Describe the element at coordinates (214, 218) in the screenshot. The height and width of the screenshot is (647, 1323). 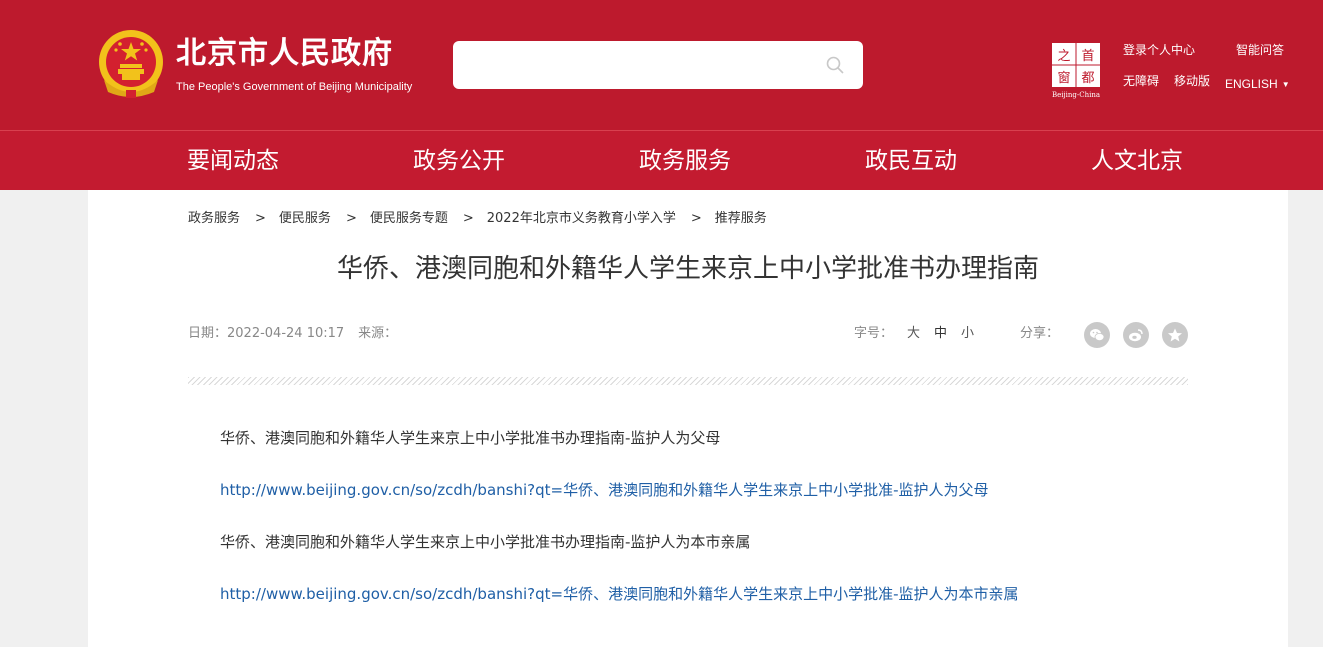
I see `breadcrumb-item: 政务服务` at that location.